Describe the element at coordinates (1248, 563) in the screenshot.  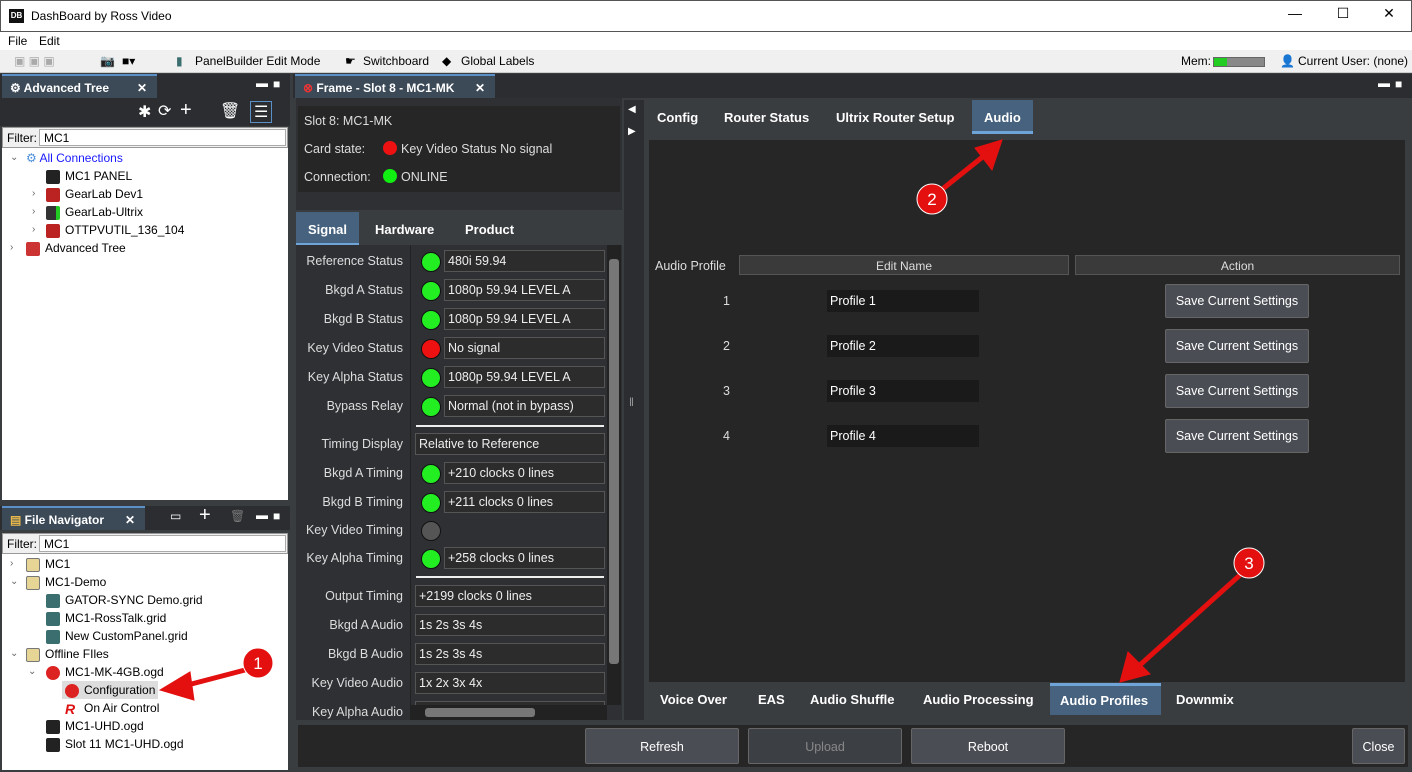
I see `callout-3: 3` at that location.